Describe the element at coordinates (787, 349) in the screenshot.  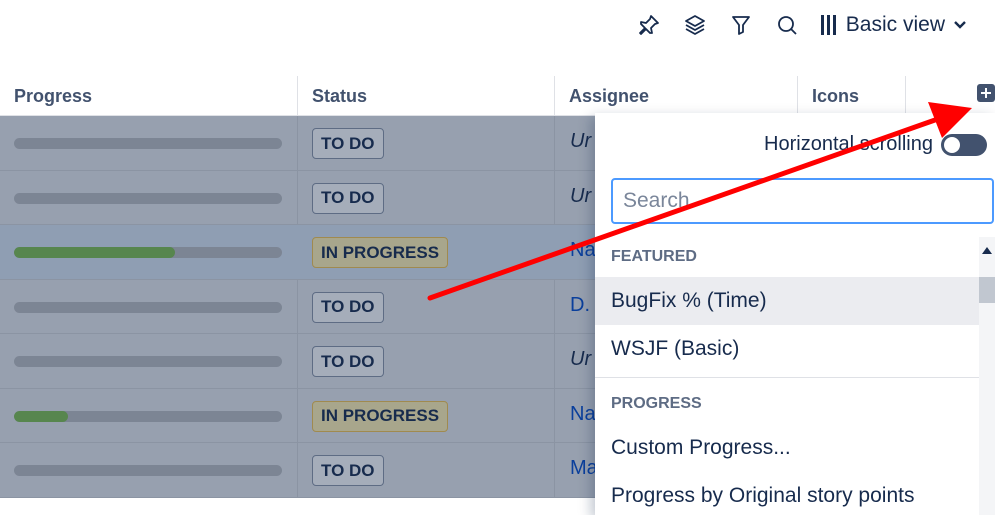
I see `column-option-item: WSJF (Basic)` at that location.